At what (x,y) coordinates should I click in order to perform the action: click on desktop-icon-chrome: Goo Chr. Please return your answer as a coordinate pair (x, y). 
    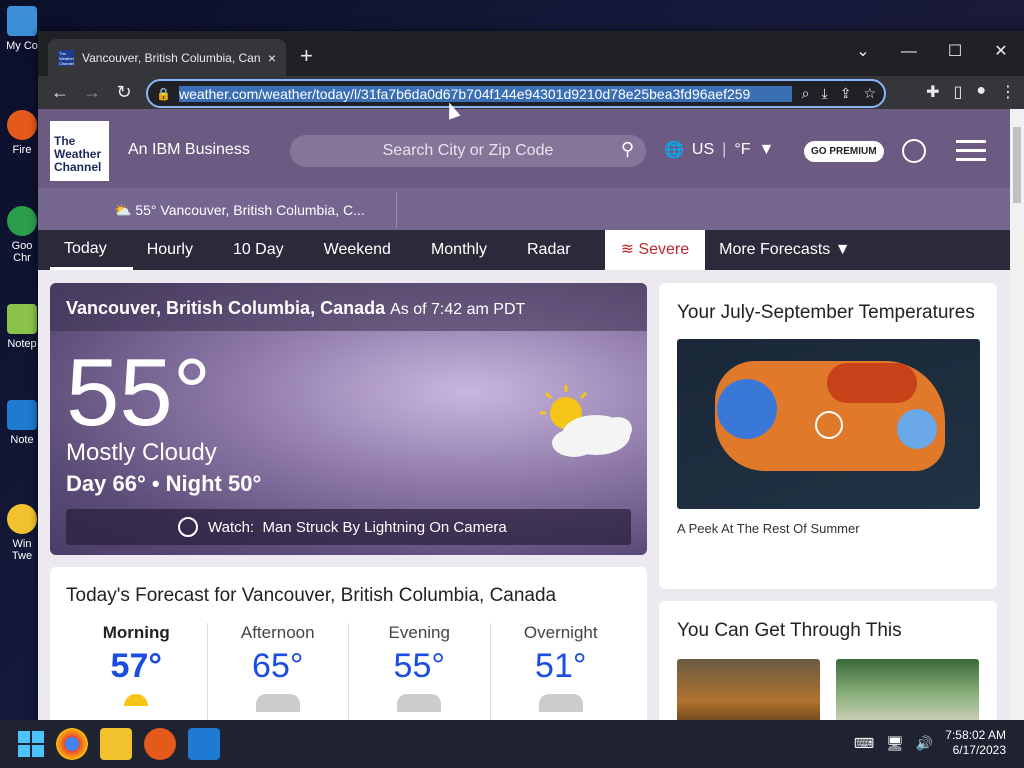
    Looking at the image, I should click on (22, 235).